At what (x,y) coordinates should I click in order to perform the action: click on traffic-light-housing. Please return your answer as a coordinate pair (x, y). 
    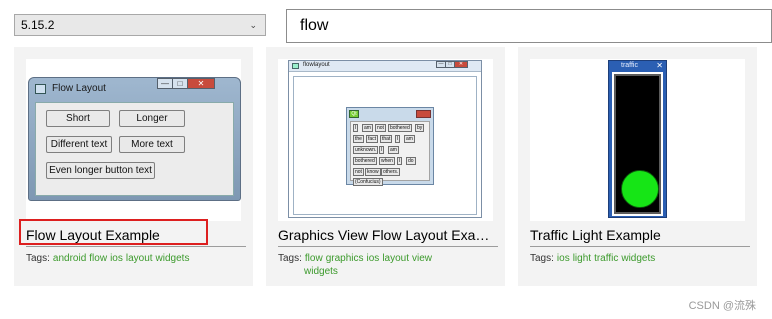
    Looking at the image, I should click on (637, 144).